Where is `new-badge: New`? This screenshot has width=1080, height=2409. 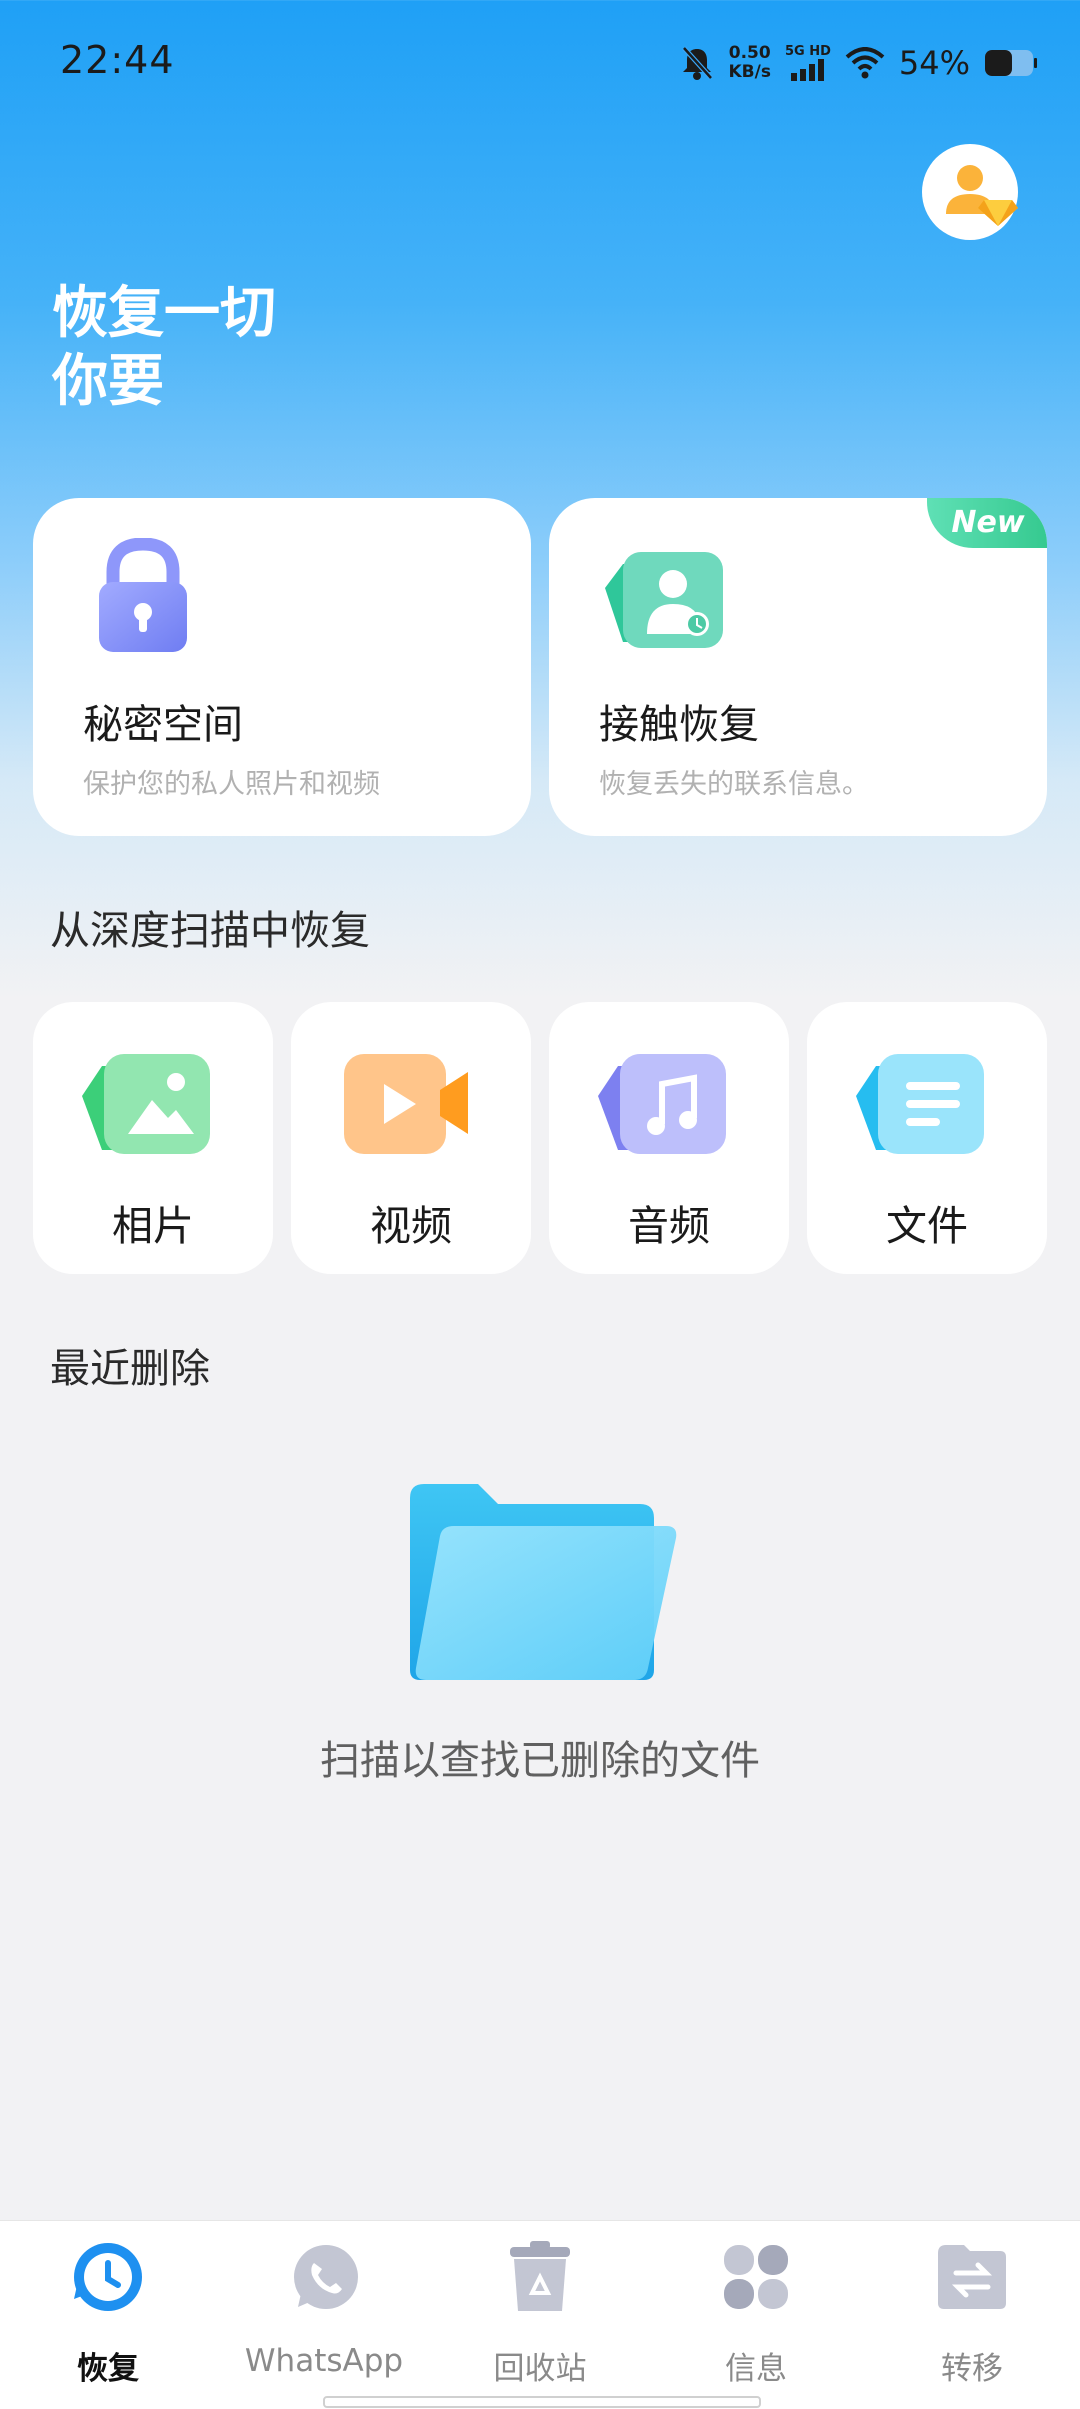 new-badge: New is located at coordinates (987, 523).